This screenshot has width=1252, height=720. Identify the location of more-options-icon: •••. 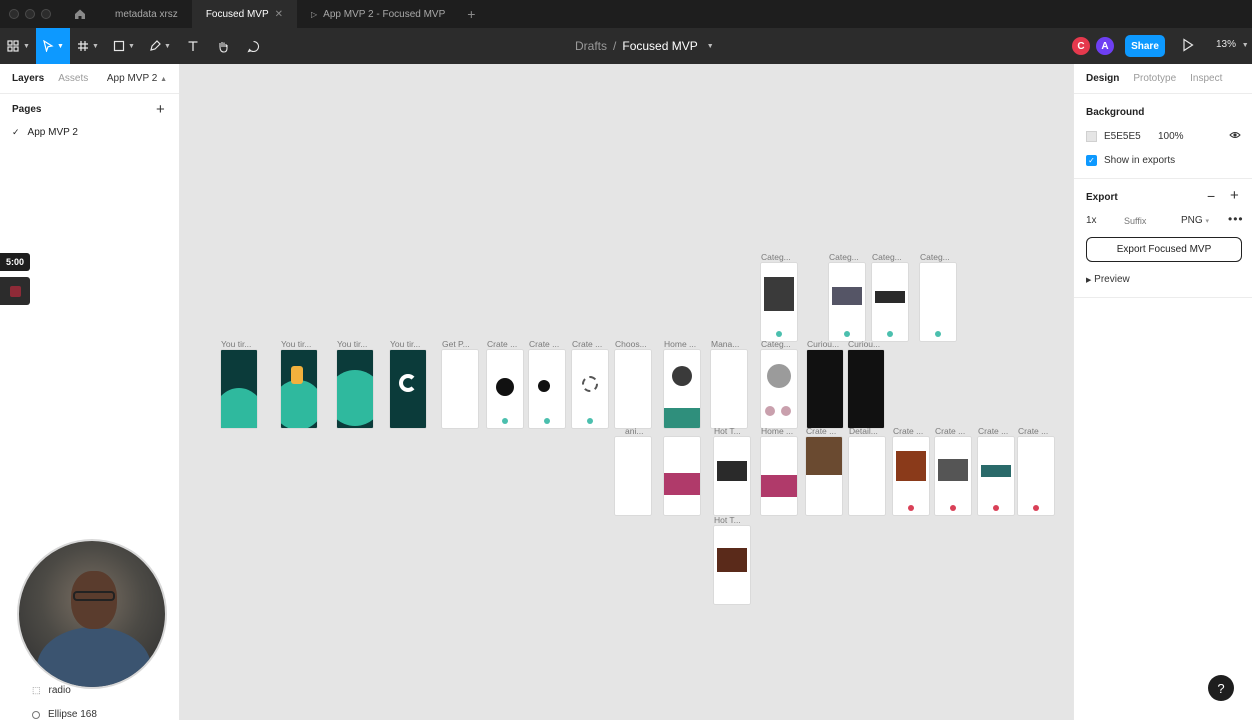
(1236, 219).